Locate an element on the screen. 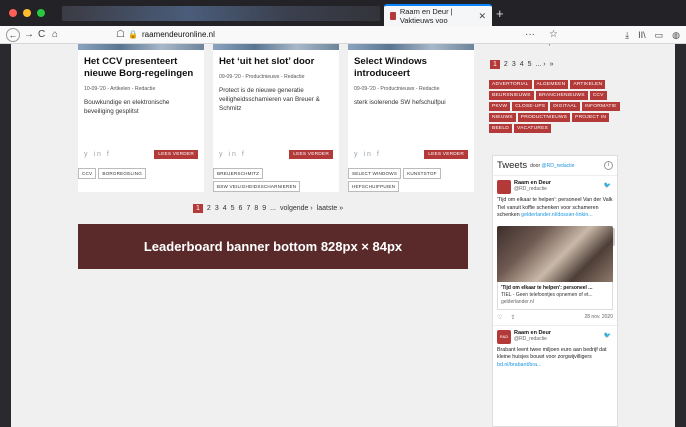 The image size is (686, 427). share-icon: ⇪ is located at coordinates (512, 317).